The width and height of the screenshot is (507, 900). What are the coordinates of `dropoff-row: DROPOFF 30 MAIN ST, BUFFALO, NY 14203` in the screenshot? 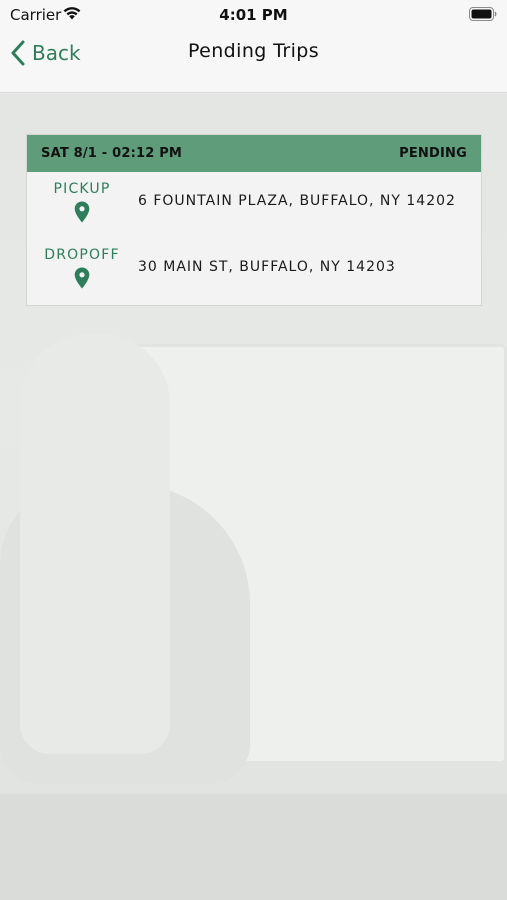 It's located at (255, 277).